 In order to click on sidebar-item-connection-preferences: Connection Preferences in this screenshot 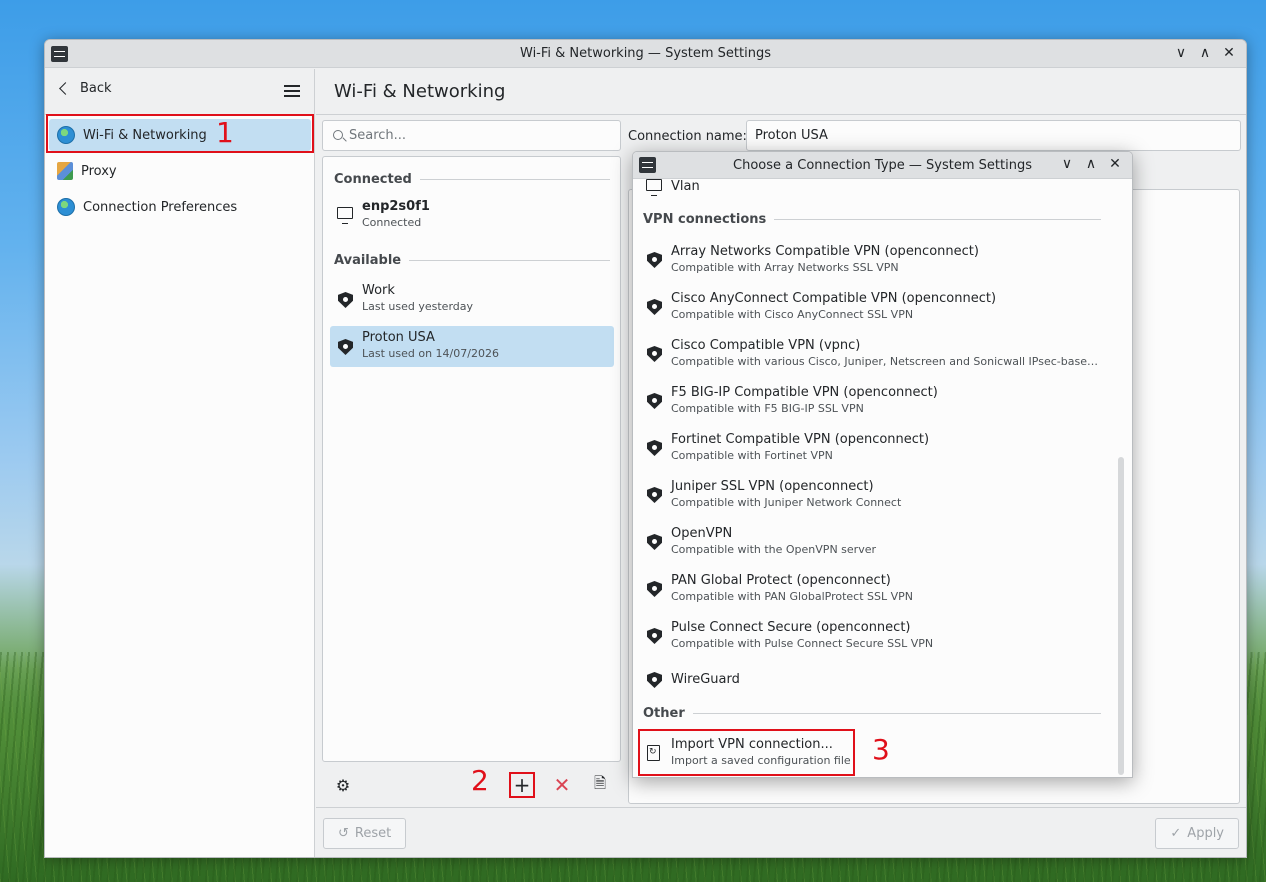, I will do `click(180, 207)`.